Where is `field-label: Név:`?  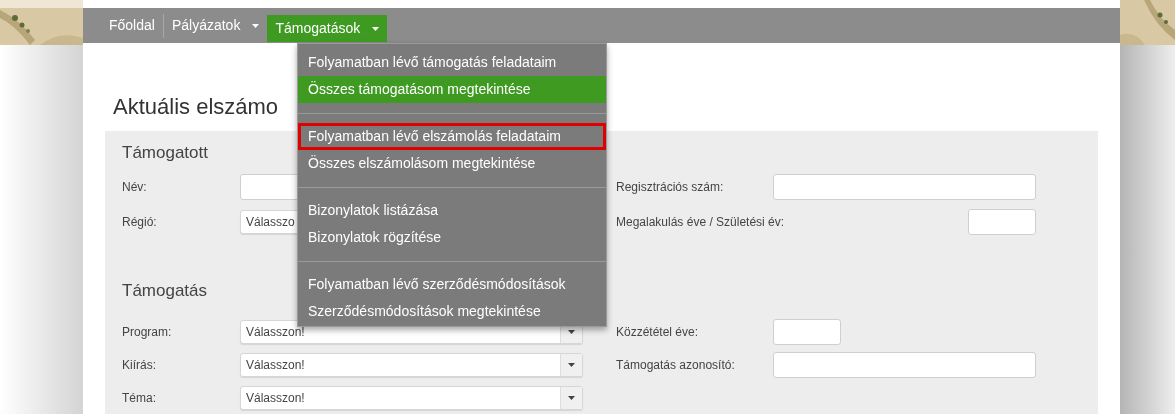
field-label: Név: is located at coordinates (135, 187).